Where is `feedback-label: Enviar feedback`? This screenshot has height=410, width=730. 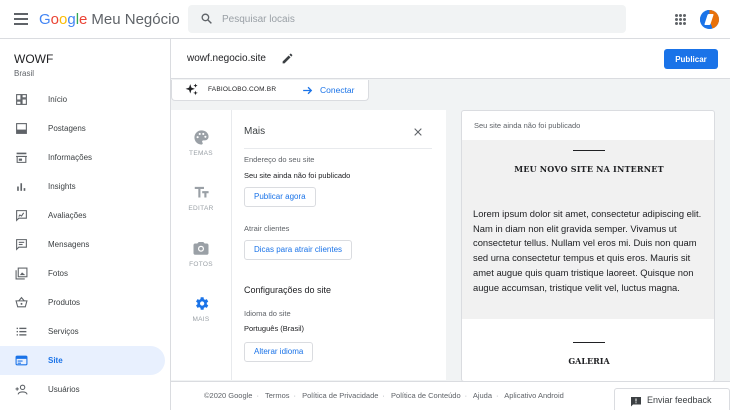 feedback-label: Enviar feedback is located at coordinates (679, 400).